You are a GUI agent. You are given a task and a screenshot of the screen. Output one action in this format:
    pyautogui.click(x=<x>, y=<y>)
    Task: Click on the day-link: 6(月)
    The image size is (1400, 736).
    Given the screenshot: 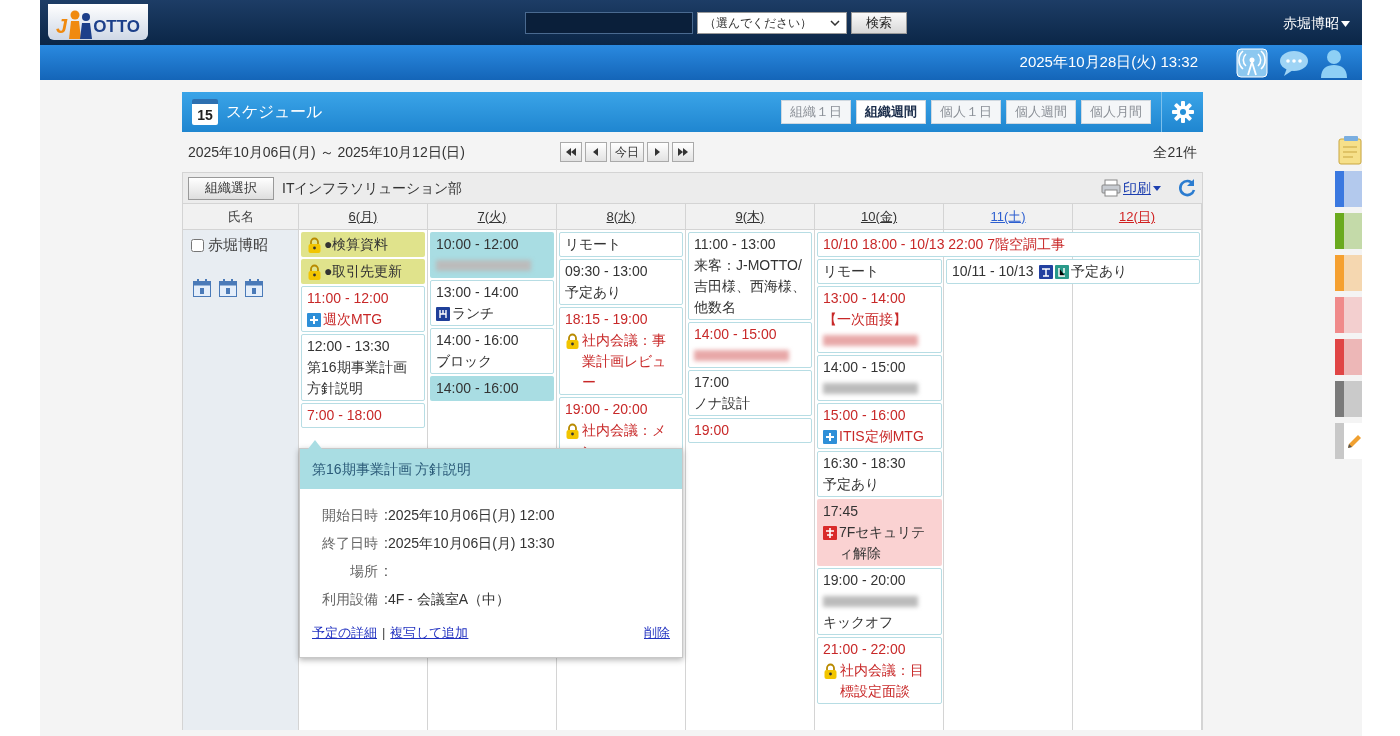 What is the action you would take?
    pyautogui.click(x=363, y=216)
    